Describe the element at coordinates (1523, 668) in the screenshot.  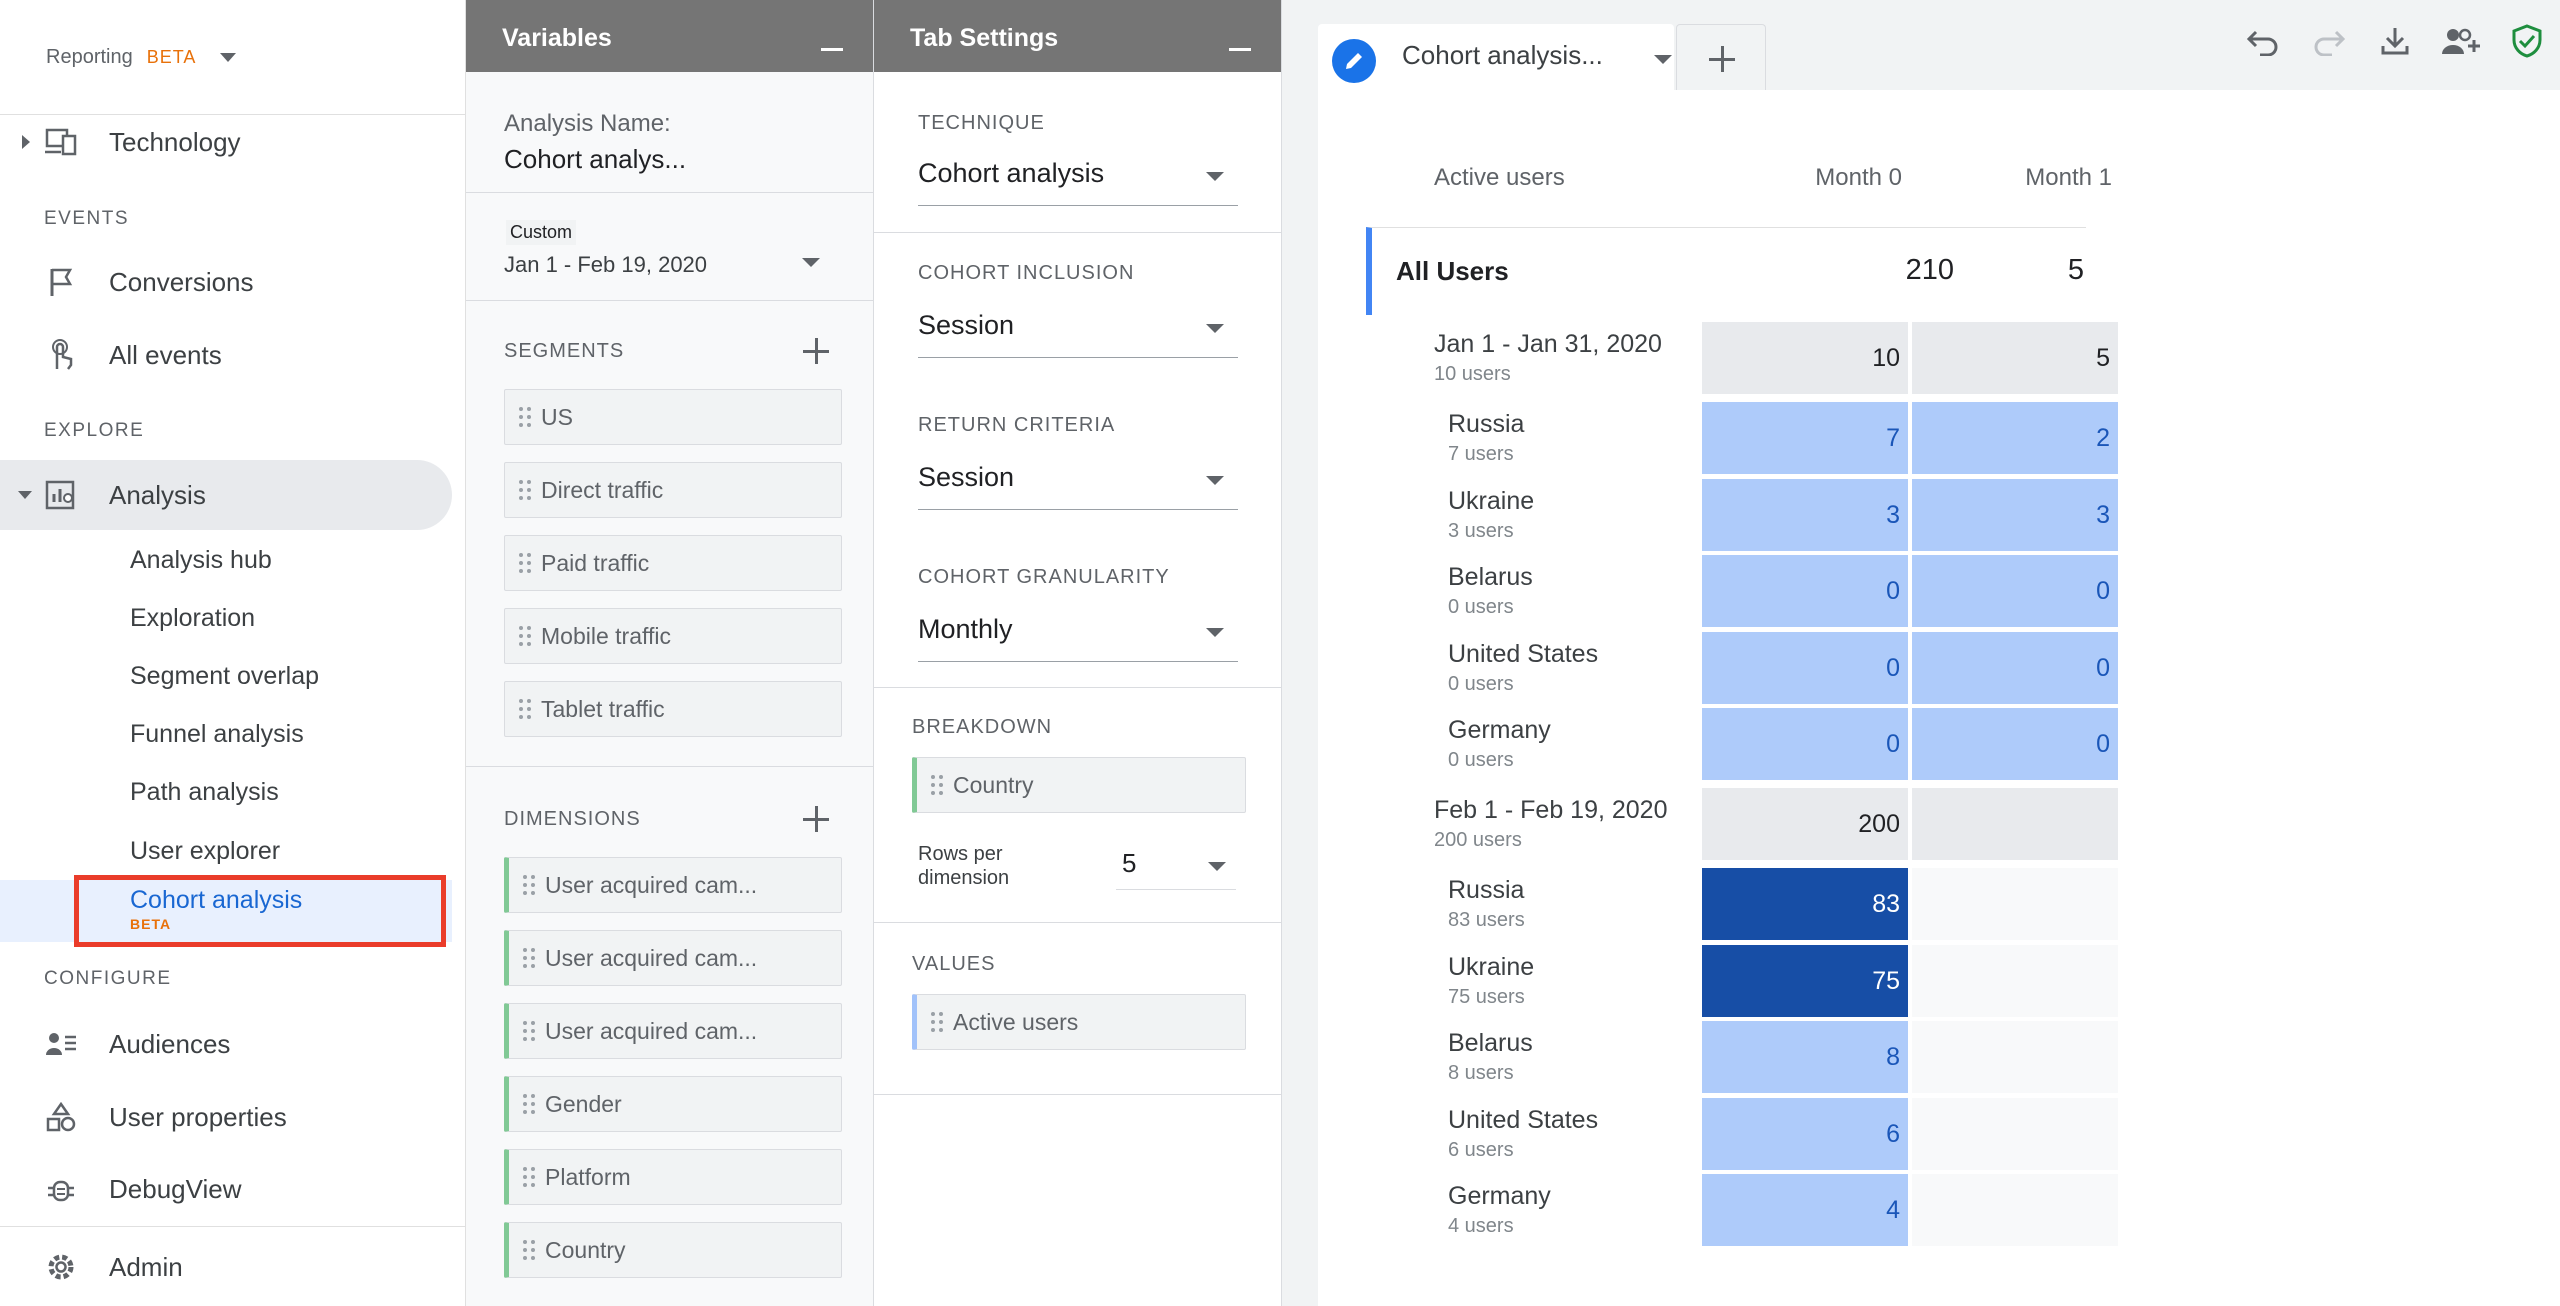
I see `country-row-label: United States 0 users` at that location.